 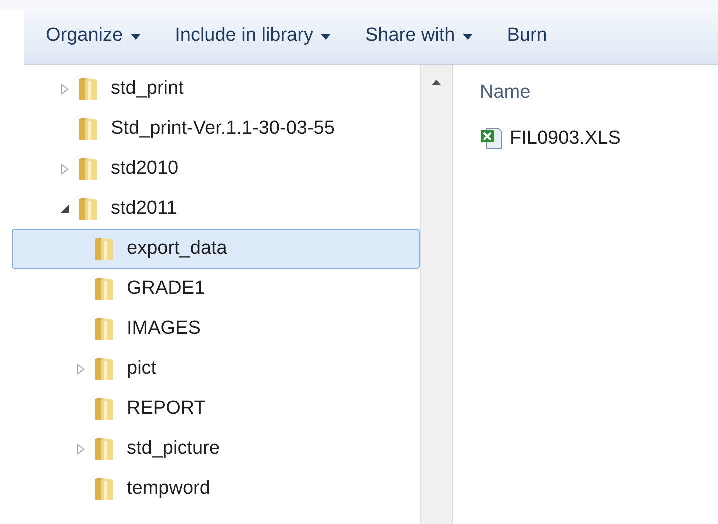 I want to click on folder-tree-item: tempword, so click(x=216, y=489).